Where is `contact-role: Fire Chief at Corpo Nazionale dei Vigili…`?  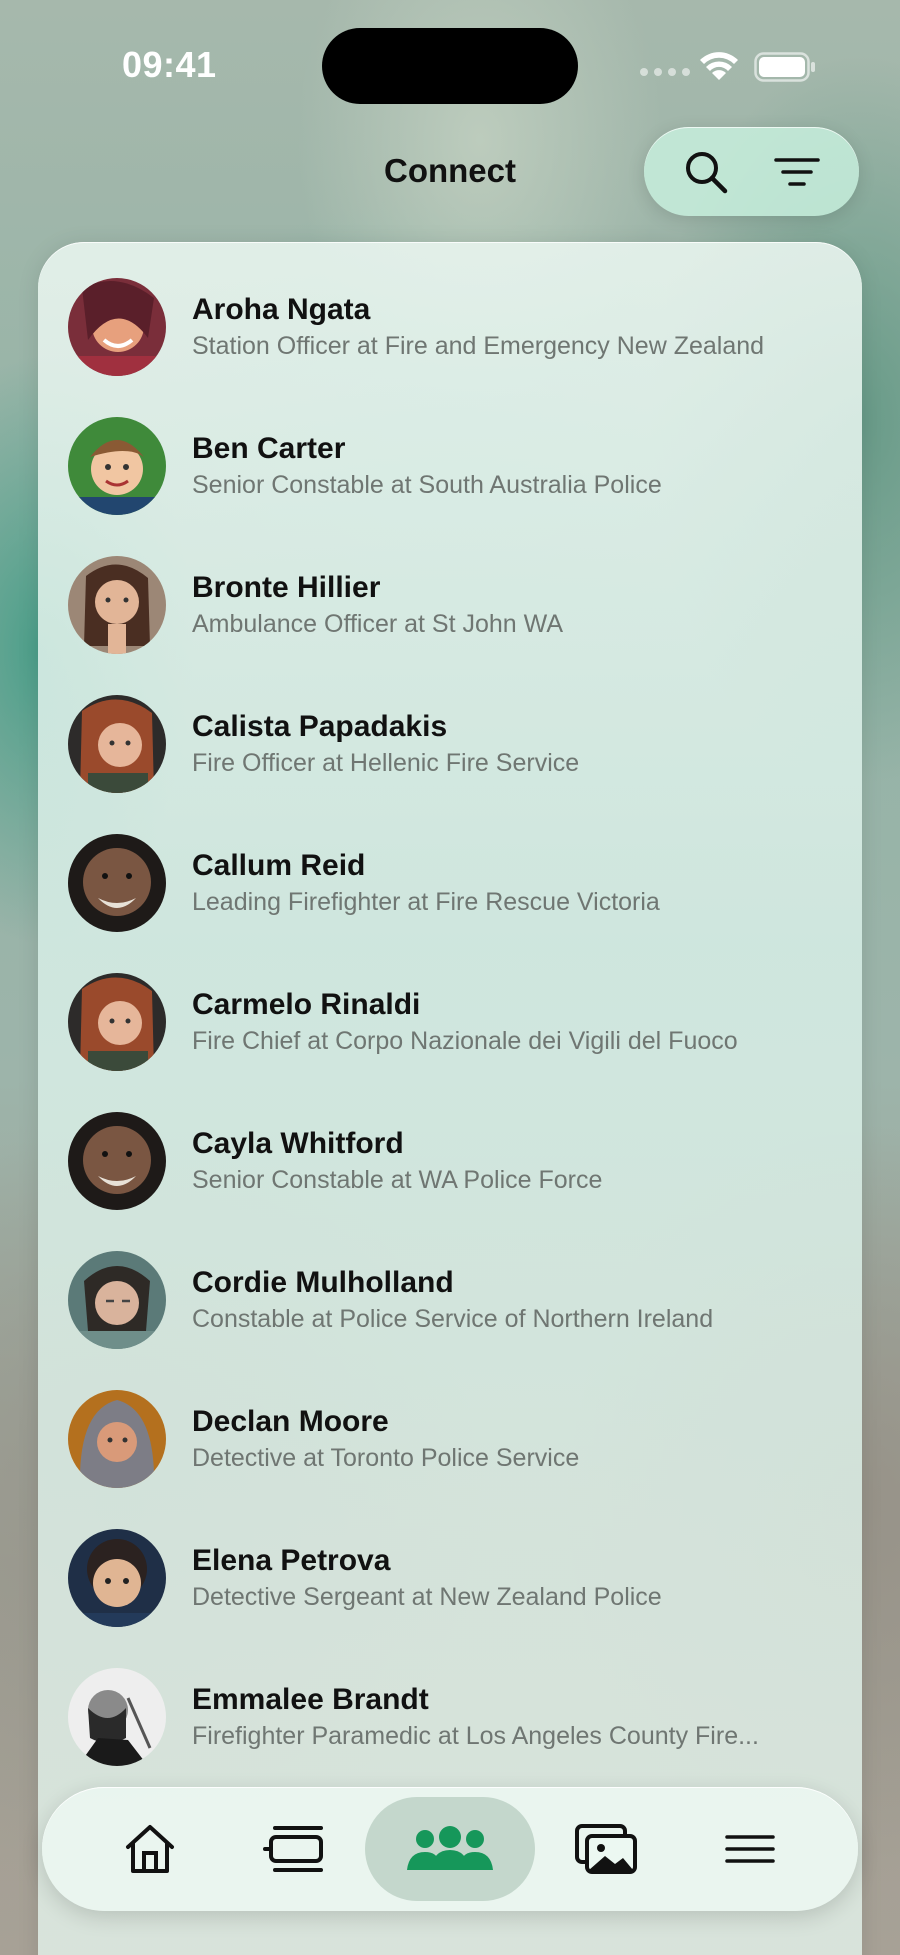 contact-role: Fire Chief at Corpo Nazionale dei Vigili… is located at coordinates (465, 1041).